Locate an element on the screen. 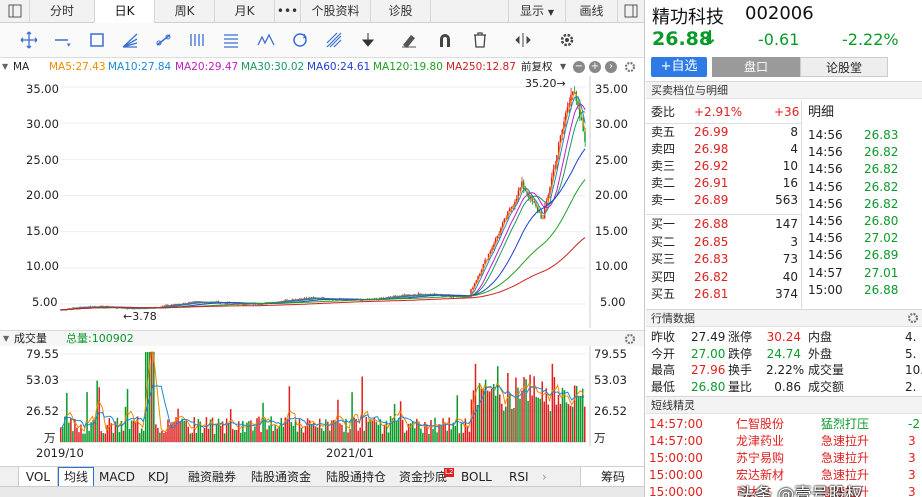 The image size is (922, 497). ma5-value: MA5:27.43 is located at coordinates (77, 67).